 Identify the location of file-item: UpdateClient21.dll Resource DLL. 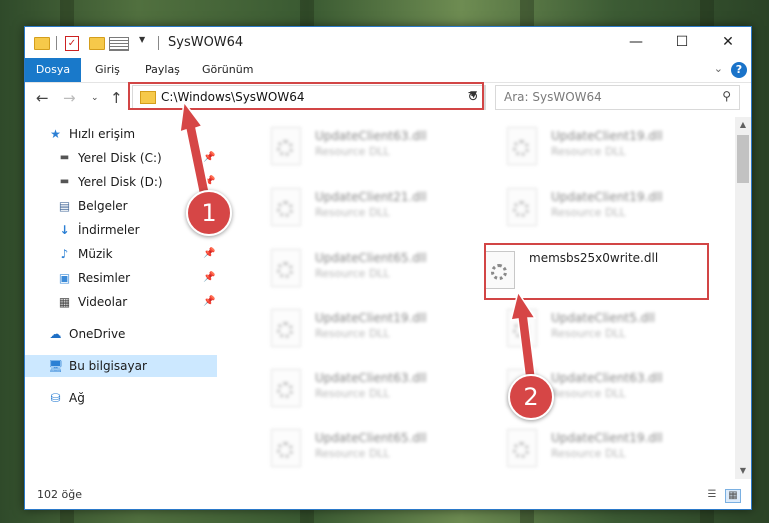
(359, 205).